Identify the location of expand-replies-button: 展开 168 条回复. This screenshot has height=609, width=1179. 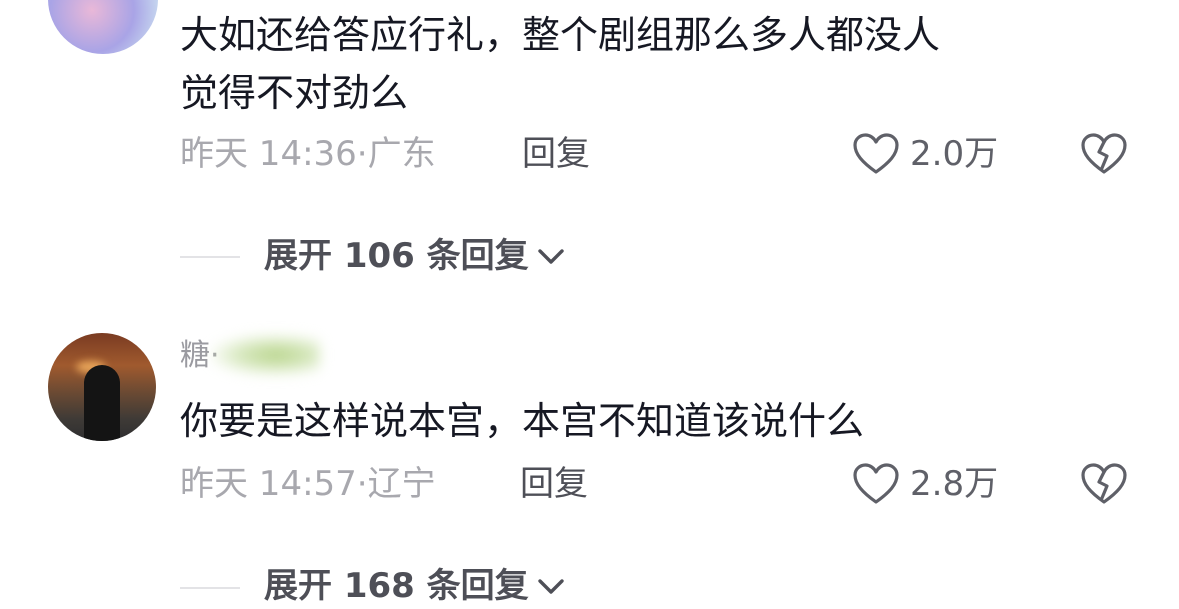
(415, 586).